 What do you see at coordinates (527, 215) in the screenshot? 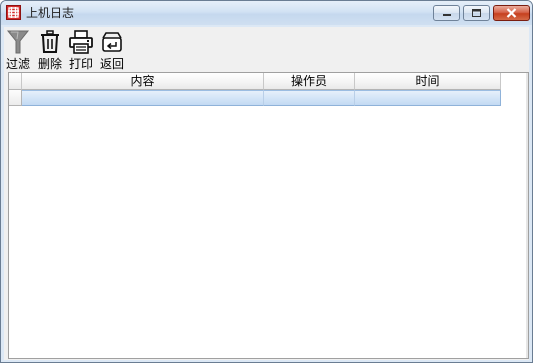
I see `grid-right-edge` at bounding box center [527, 215].